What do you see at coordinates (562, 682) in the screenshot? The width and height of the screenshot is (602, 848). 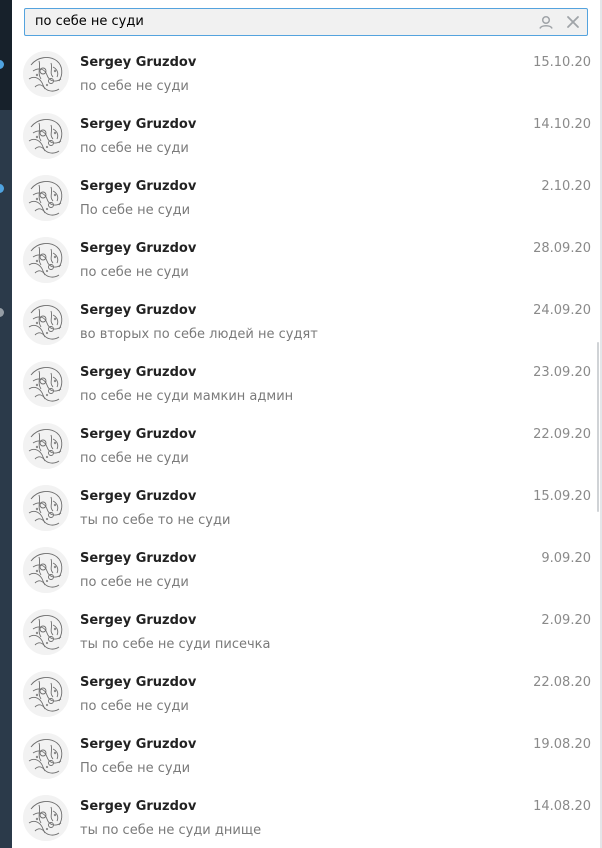 I see `message-date: 22.08.20` at bounding box center [562, 682].